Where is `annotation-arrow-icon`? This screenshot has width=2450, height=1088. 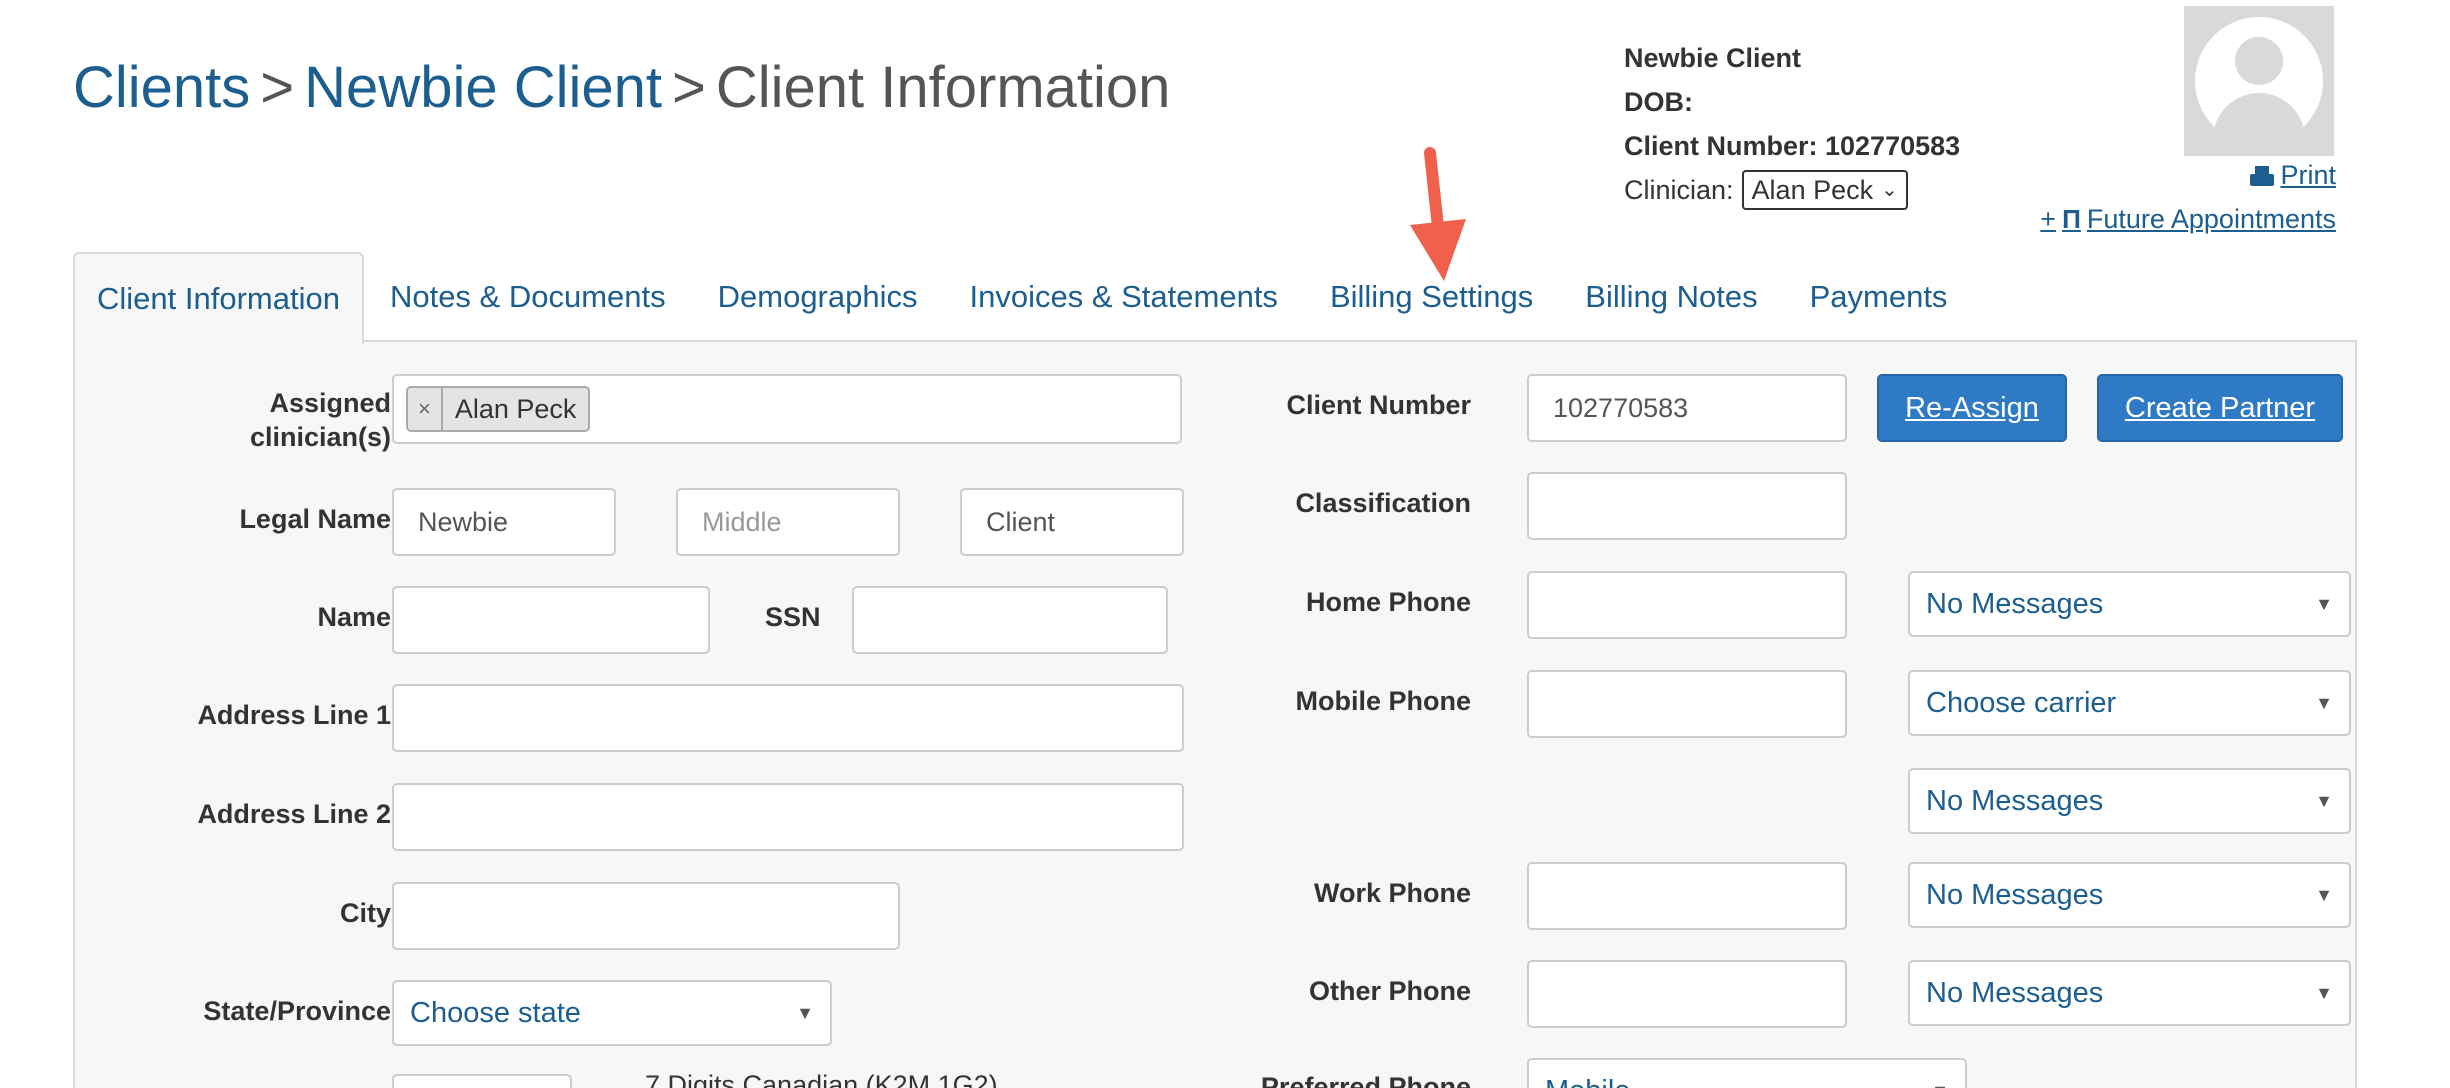
annotation-arrow-icon is located at coordinates (1438, 214).